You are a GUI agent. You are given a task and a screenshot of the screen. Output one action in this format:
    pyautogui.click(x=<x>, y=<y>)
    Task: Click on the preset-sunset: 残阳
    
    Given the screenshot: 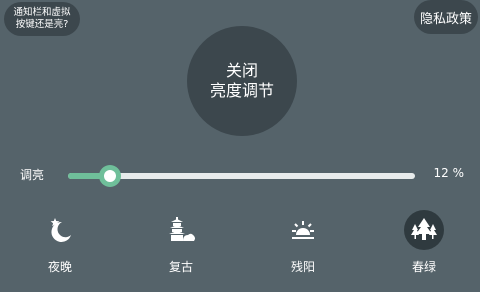 What is the action you would take?
    pyautogui.click(x=303, y=245)
    